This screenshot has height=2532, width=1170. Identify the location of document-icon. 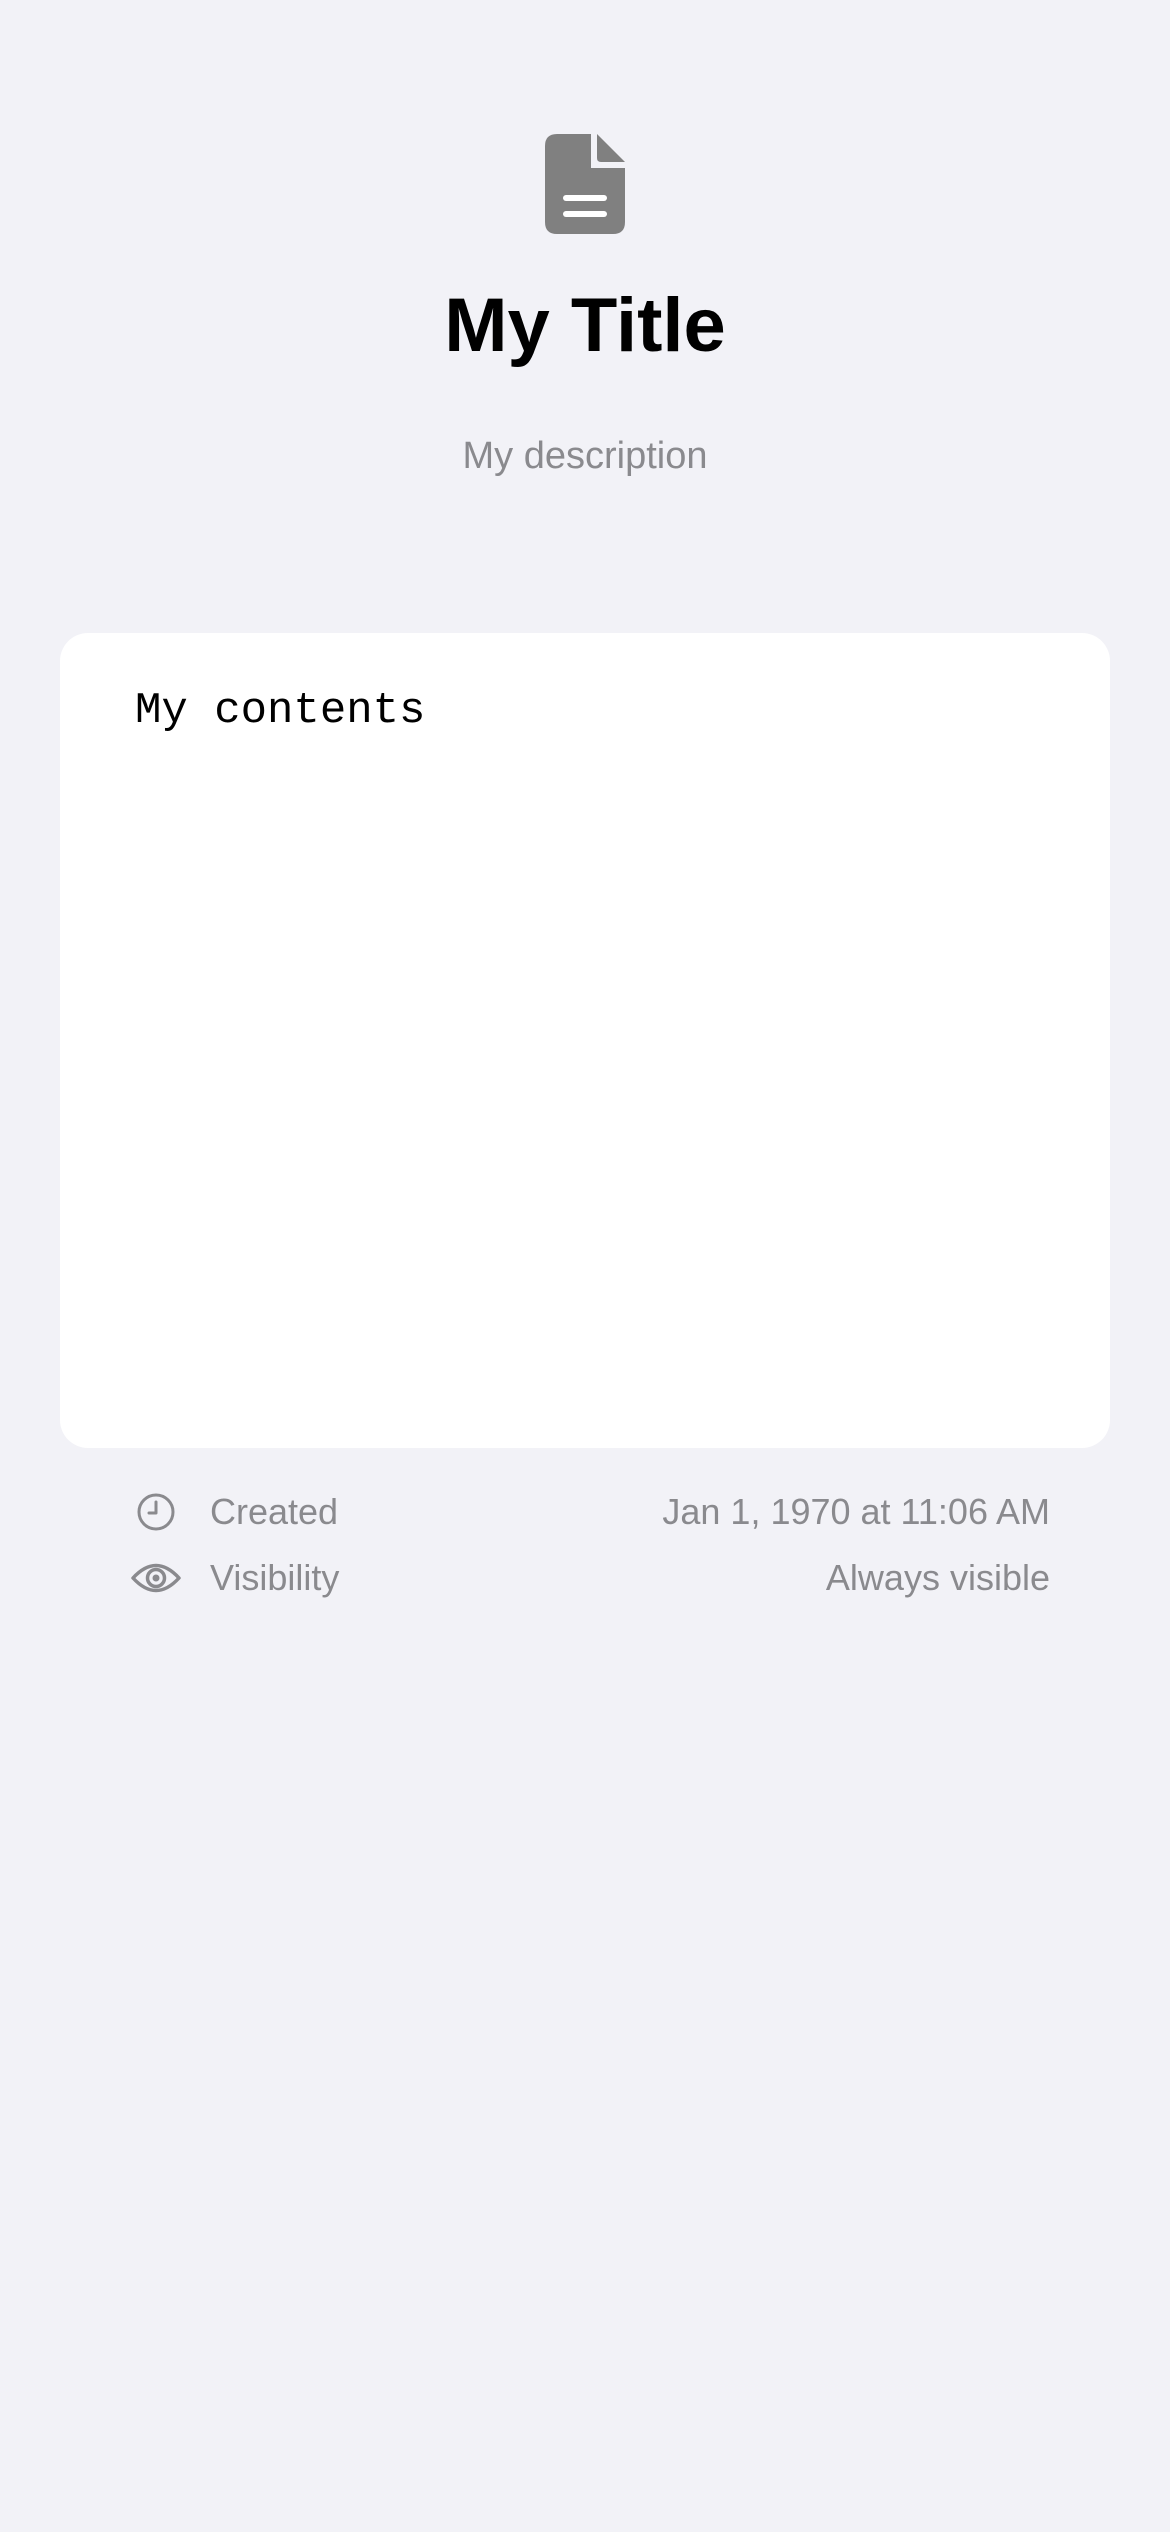
(585, 184).